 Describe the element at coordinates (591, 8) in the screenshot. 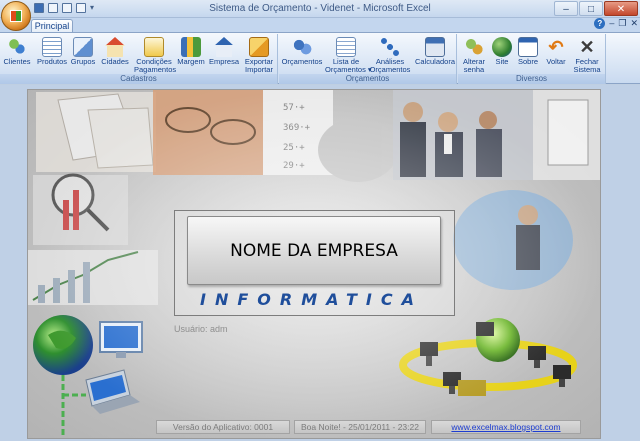

I see `maximize-button: □` at that location.